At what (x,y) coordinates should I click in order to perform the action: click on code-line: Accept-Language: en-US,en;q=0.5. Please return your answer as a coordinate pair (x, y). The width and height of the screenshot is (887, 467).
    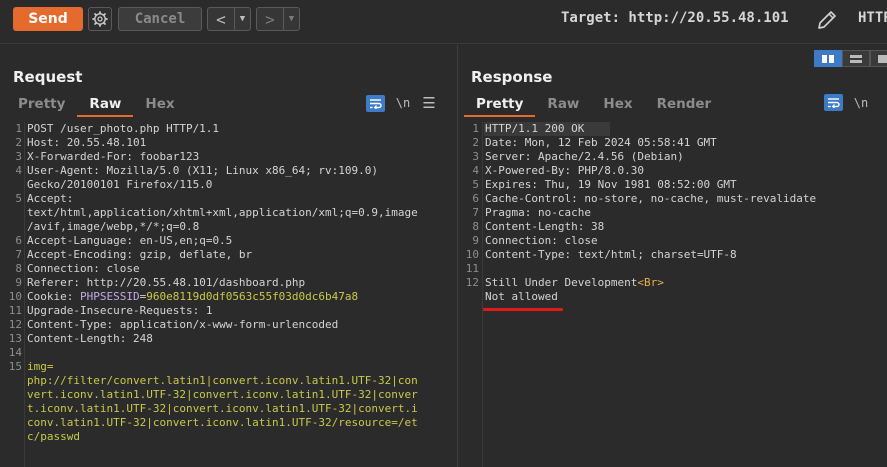
    Looking at the image, I should click on (129, 241).